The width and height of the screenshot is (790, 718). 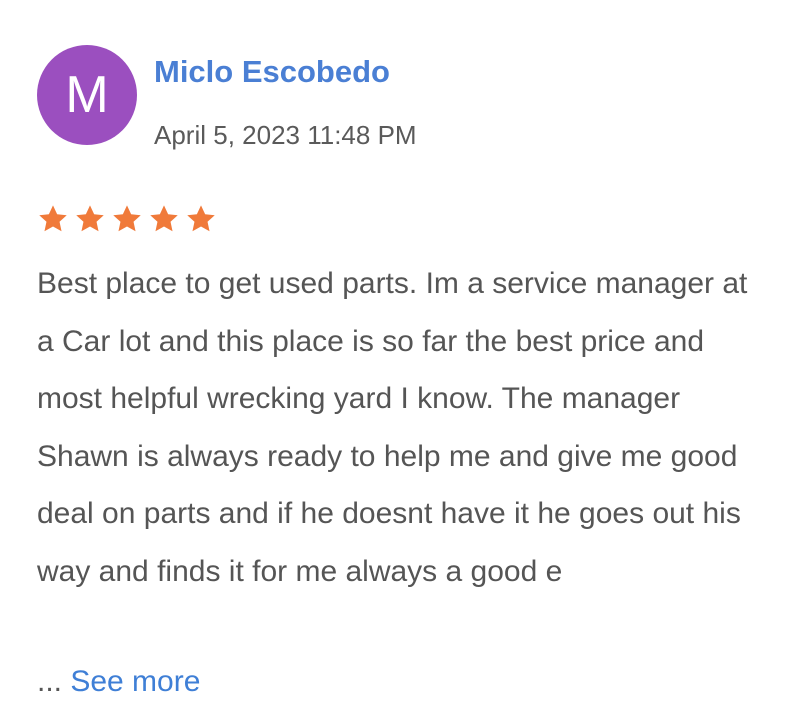 I want to click on reviewer-name: Miclo Escobedo, so click(x=272, y=71).